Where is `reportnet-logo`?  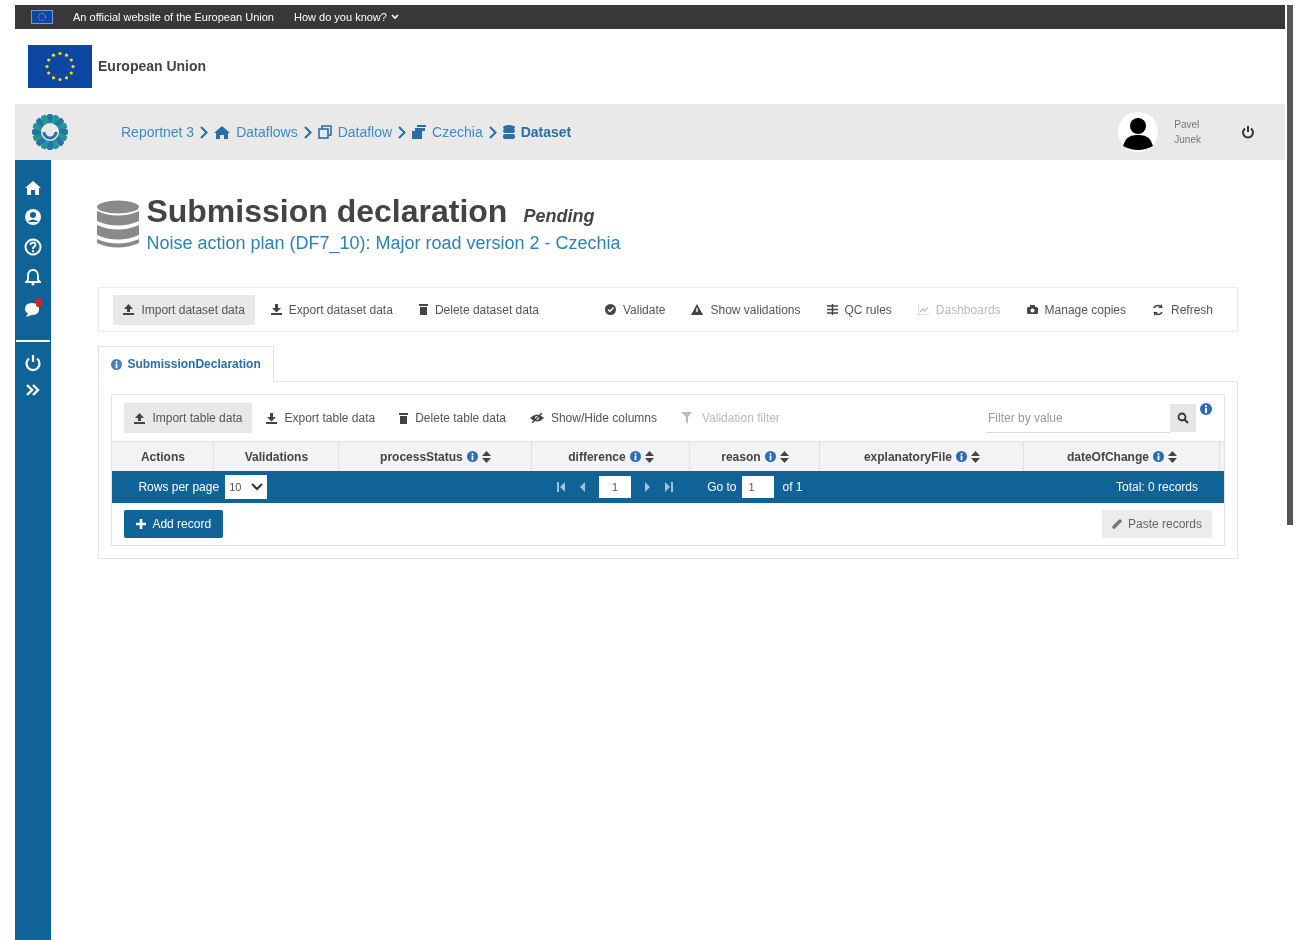 reportnet-logo is located at coordinates (50, 132).